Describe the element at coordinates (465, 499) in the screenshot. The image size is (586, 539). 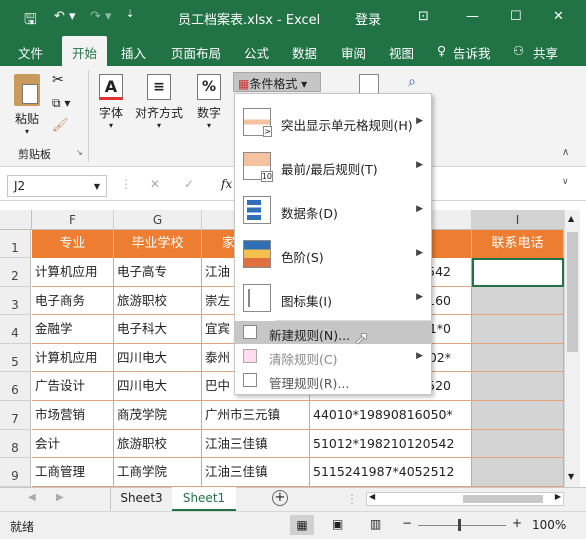
I see `horizontal-scrollbar: ◀ ▶` at that location.